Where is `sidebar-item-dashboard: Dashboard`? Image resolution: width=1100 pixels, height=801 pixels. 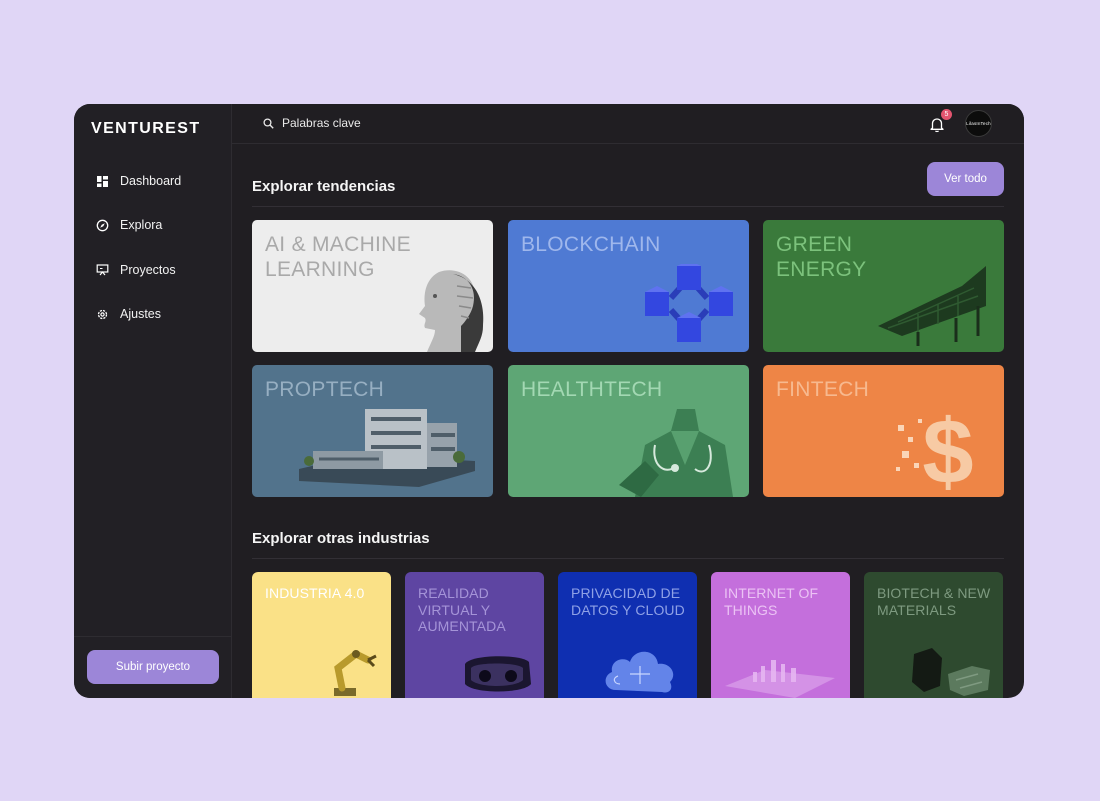 sidebar-item-dashboard: Dashboard is located at coordinates (138, 181).